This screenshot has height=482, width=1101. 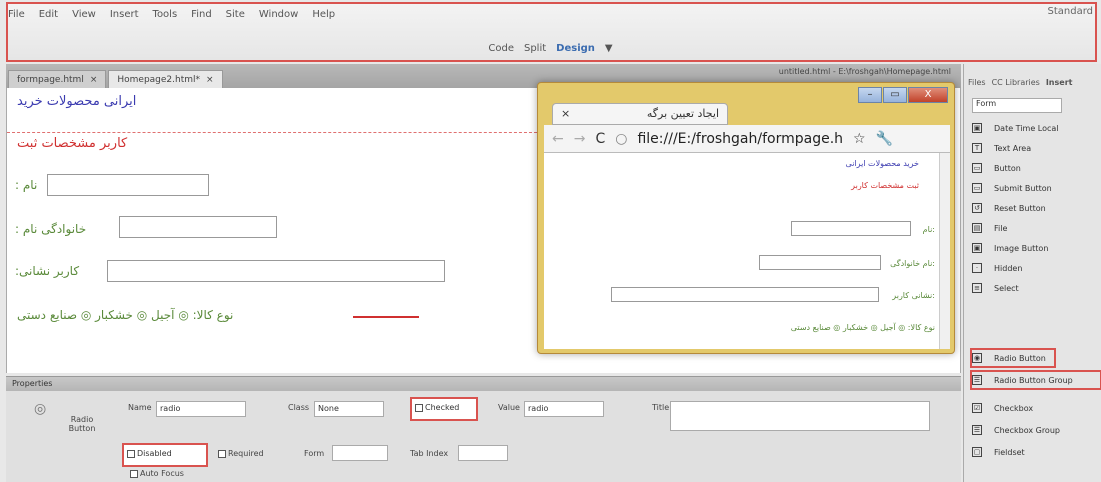 What do you see at coordinates (661, 407) in the screenshot?
I see `title-prop-label: Title` at bounding box center [661, 407].